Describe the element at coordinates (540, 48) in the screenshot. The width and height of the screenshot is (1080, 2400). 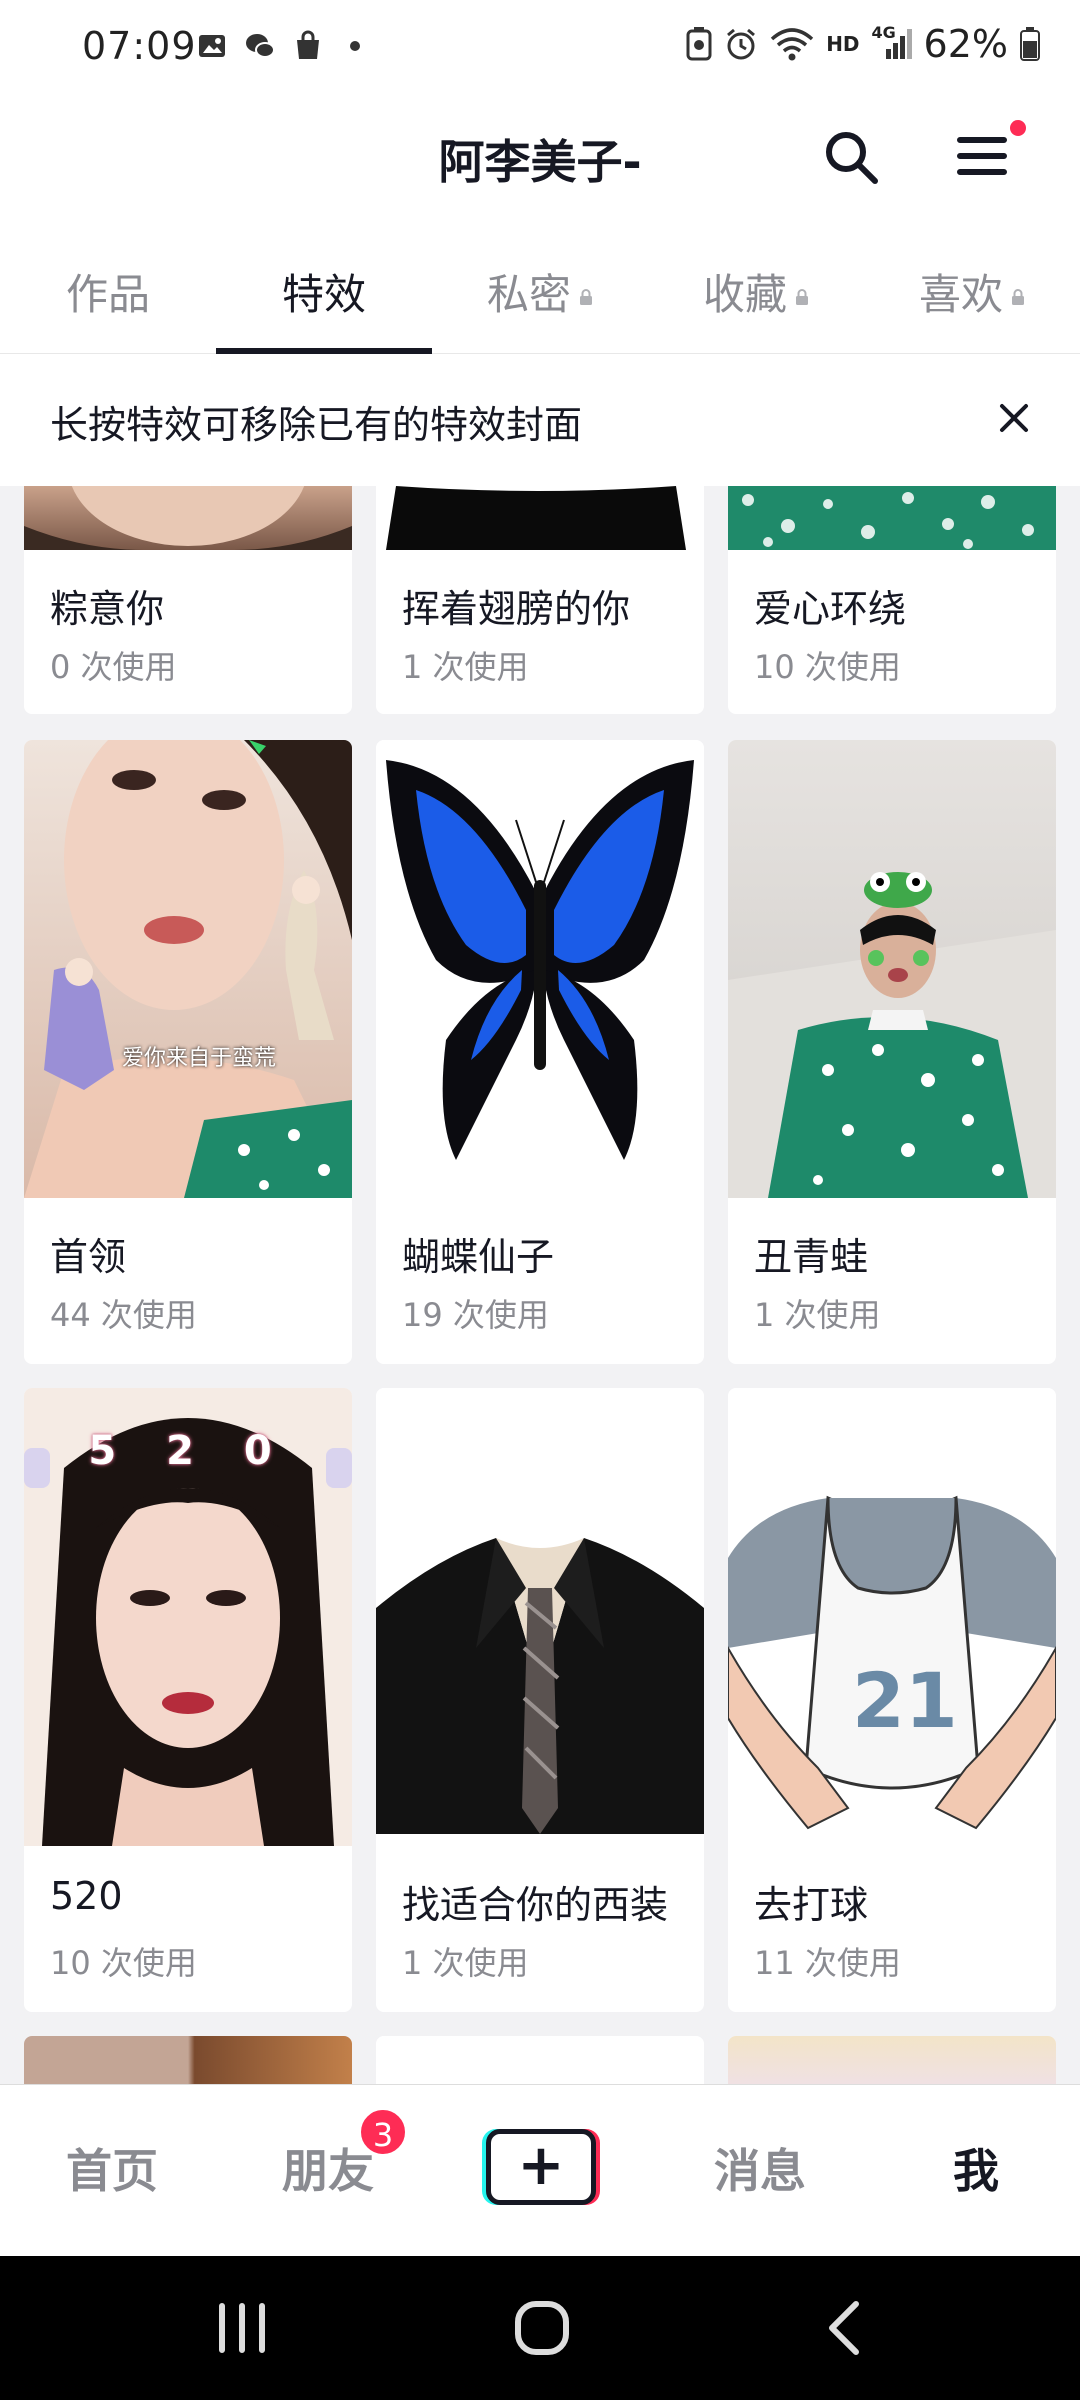
I see `status-bar: 07:09 HD 4G 62%` at that location.